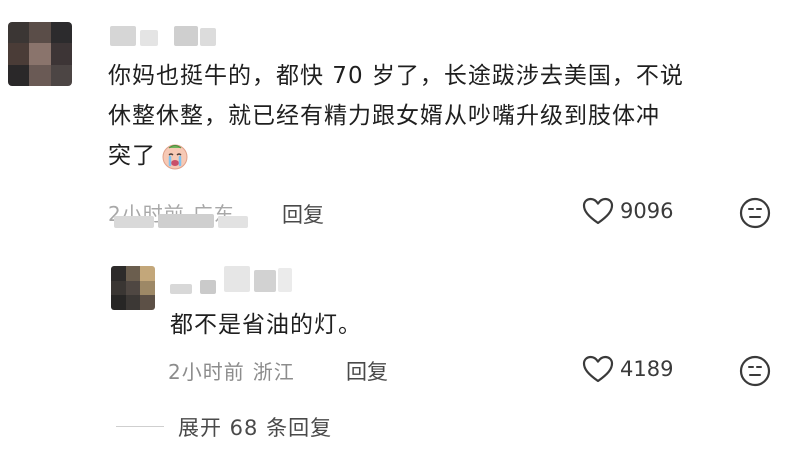 Image resolution: width=800 pixels, height=462 pixels. What do you see at coordinates (188, 220) in the screenshot?
I see `meta-blur-overlay` at bounding box center [188, 220].